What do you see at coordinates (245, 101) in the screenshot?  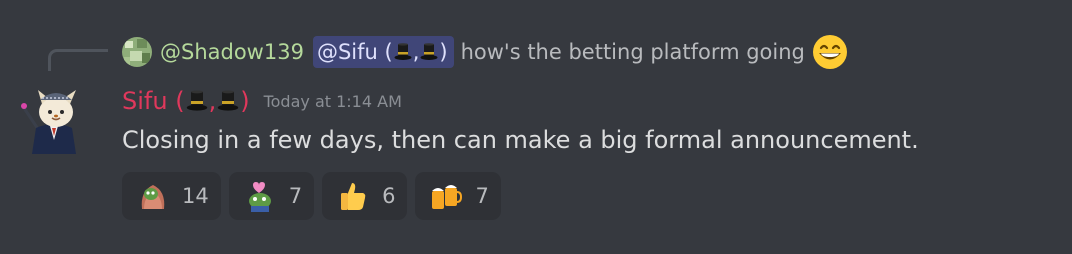 I see `author-suffix: )` at bounding box center [245, 101].